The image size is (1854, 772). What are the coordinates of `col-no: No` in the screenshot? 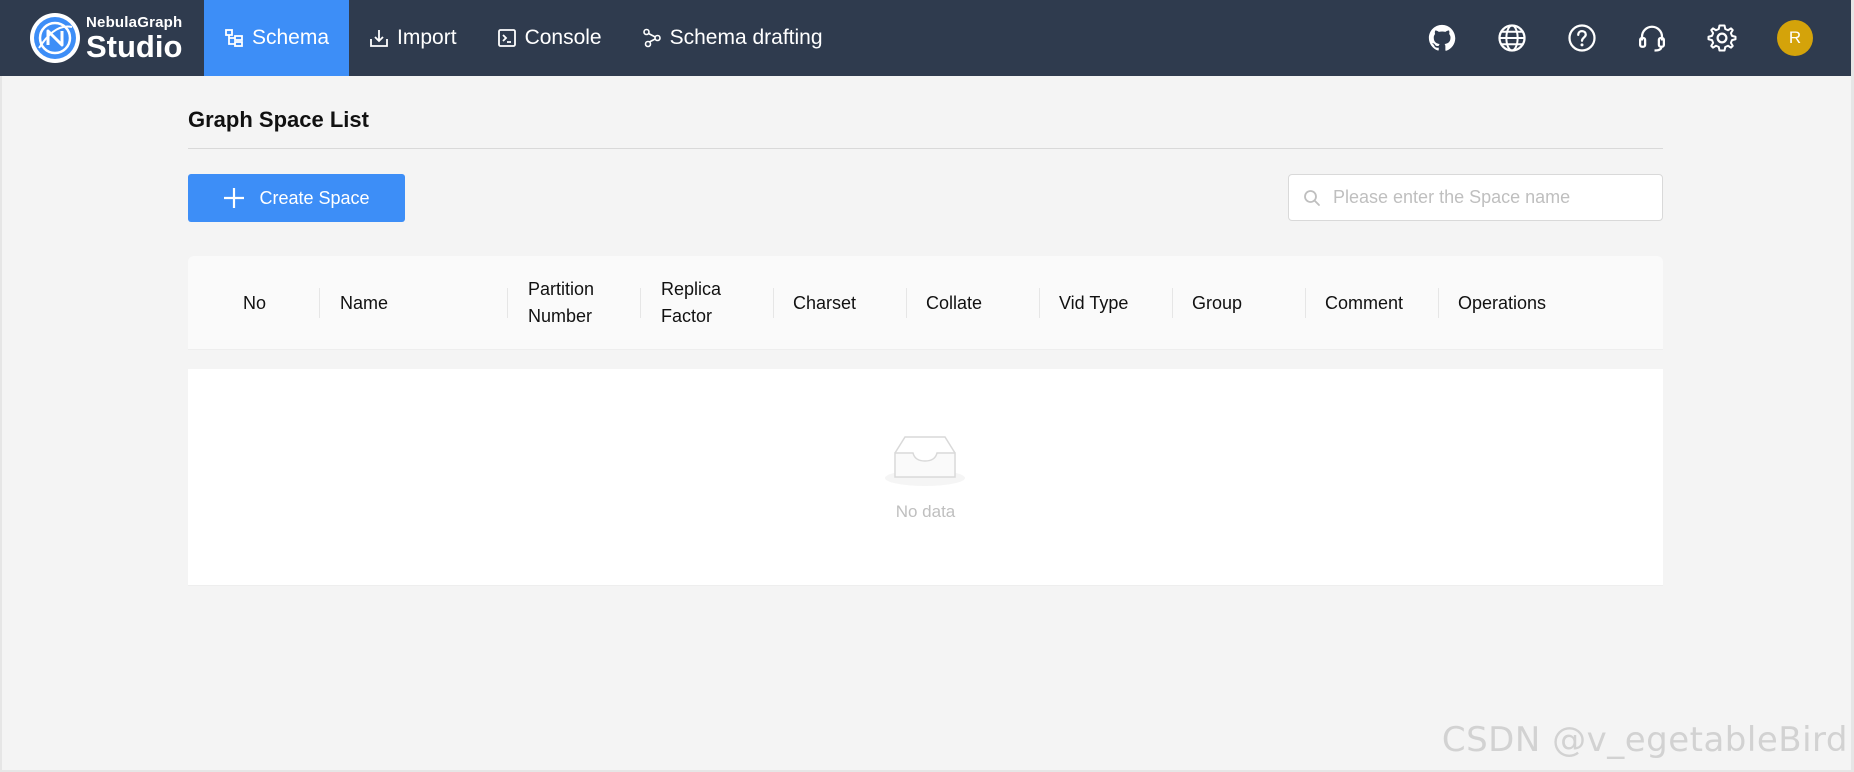 It's located at (254, 303).